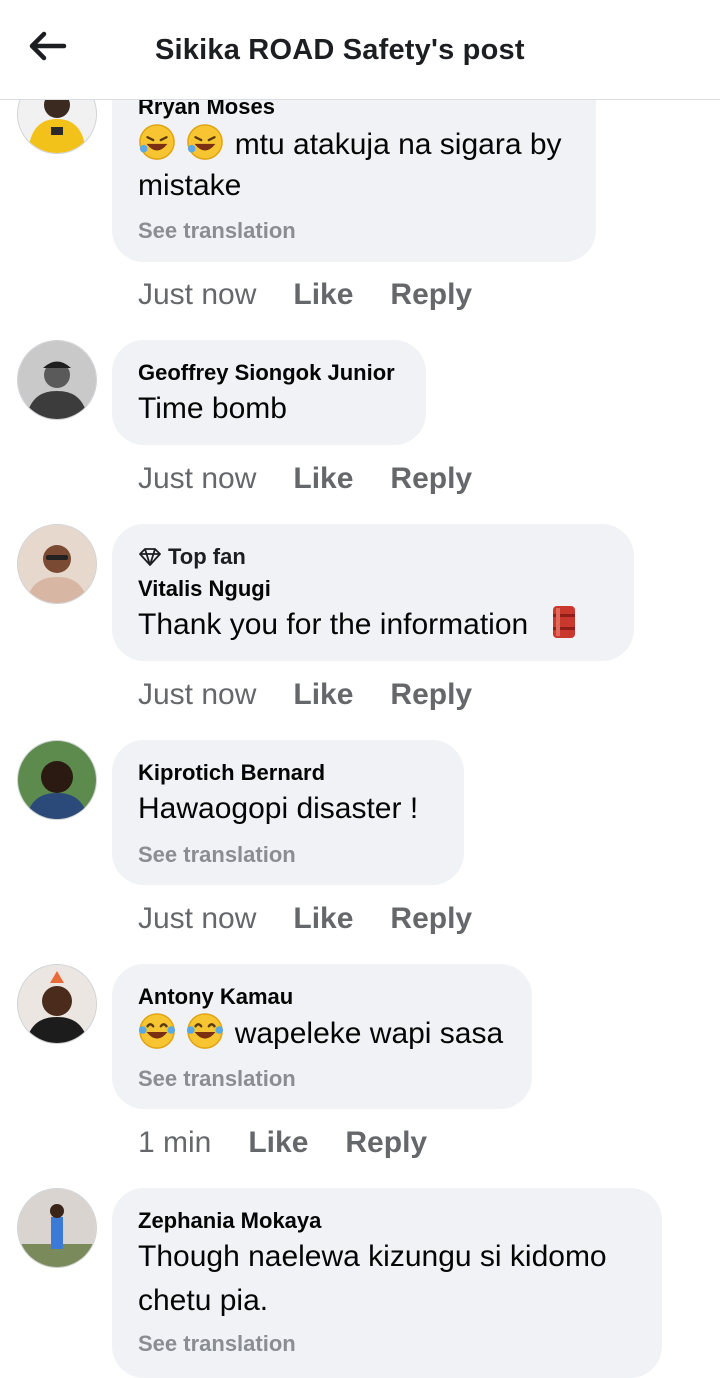 The height and width of the screenshot is (1378, 720). I want to click on back-arrow-icon, so click(48, 46).